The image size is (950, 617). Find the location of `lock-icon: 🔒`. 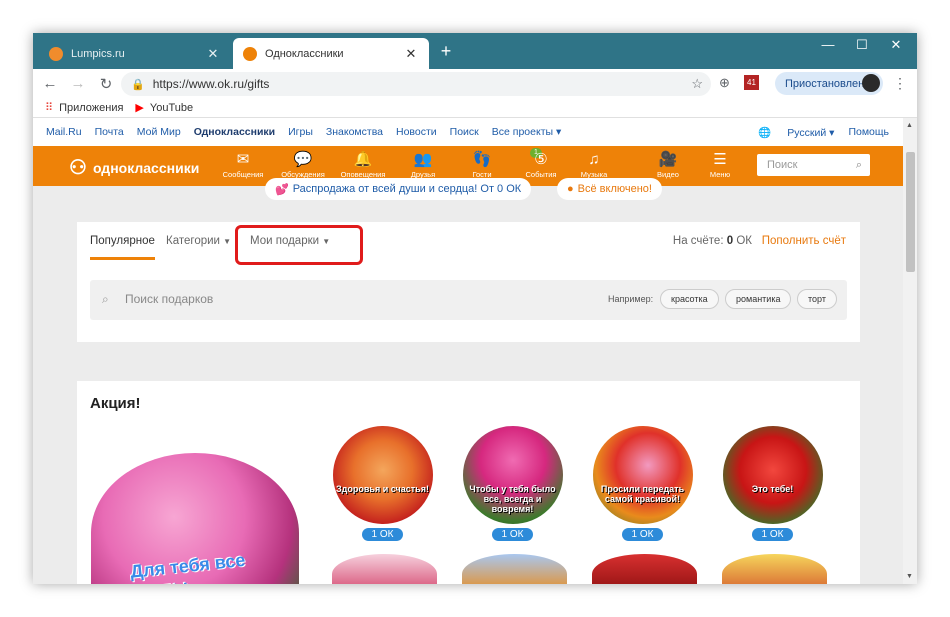

lock-icon: 🔒 is located at coordinates (138, 84).